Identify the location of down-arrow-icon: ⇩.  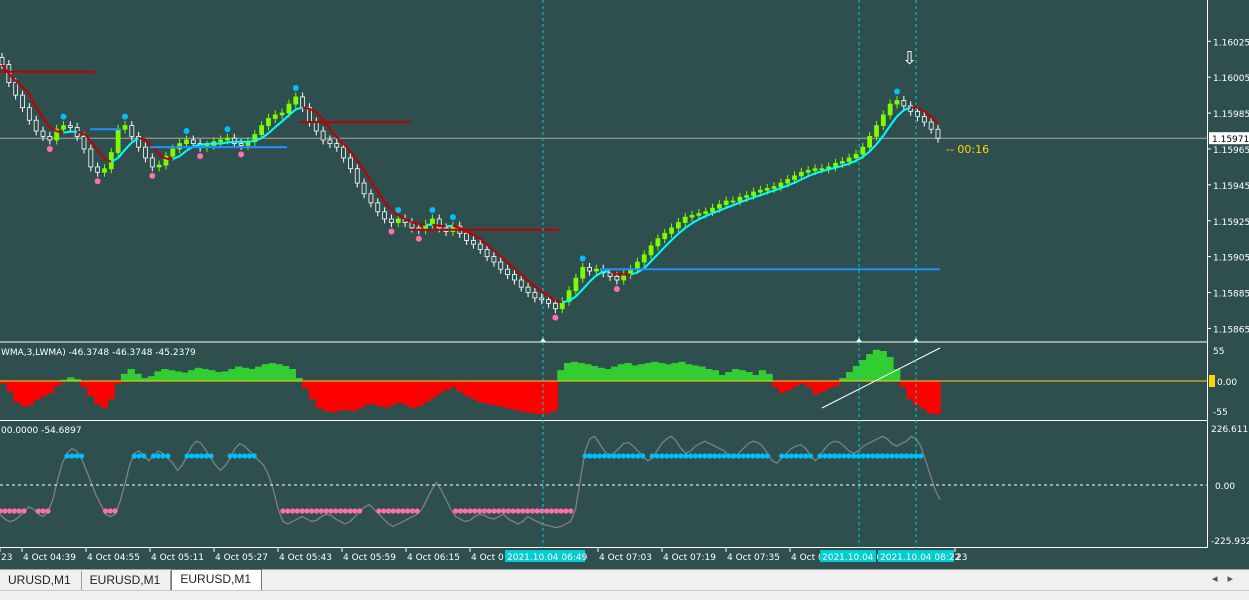
(909, 58).